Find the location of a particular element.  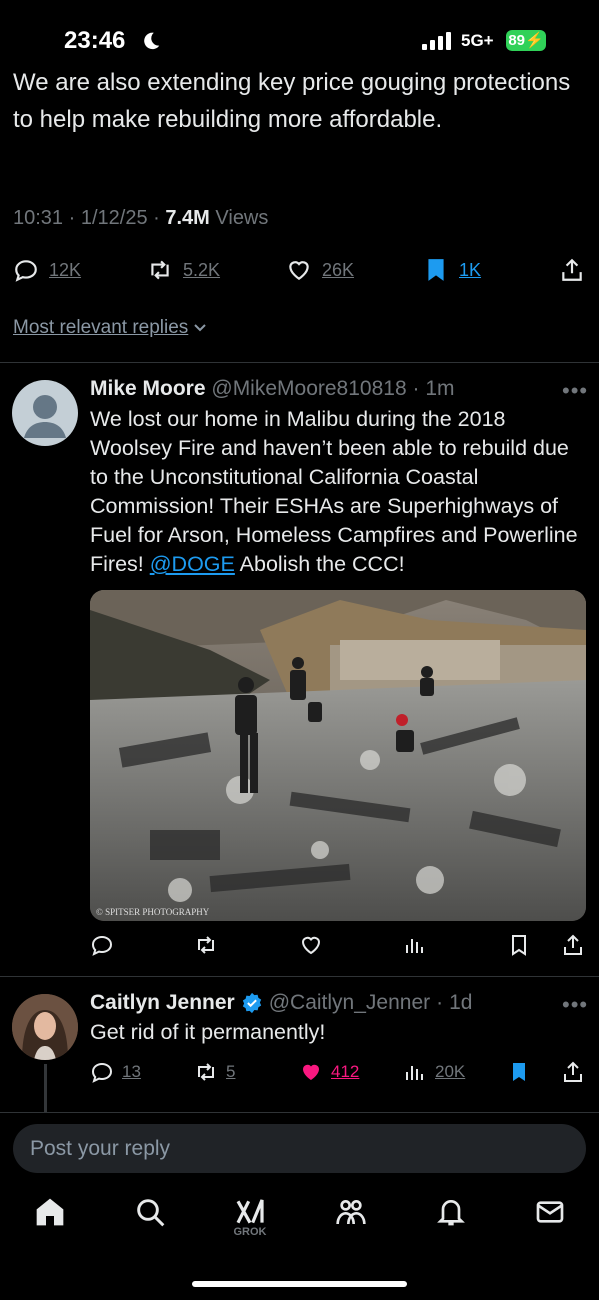

home-icon is located at coordinates (50, 1212).